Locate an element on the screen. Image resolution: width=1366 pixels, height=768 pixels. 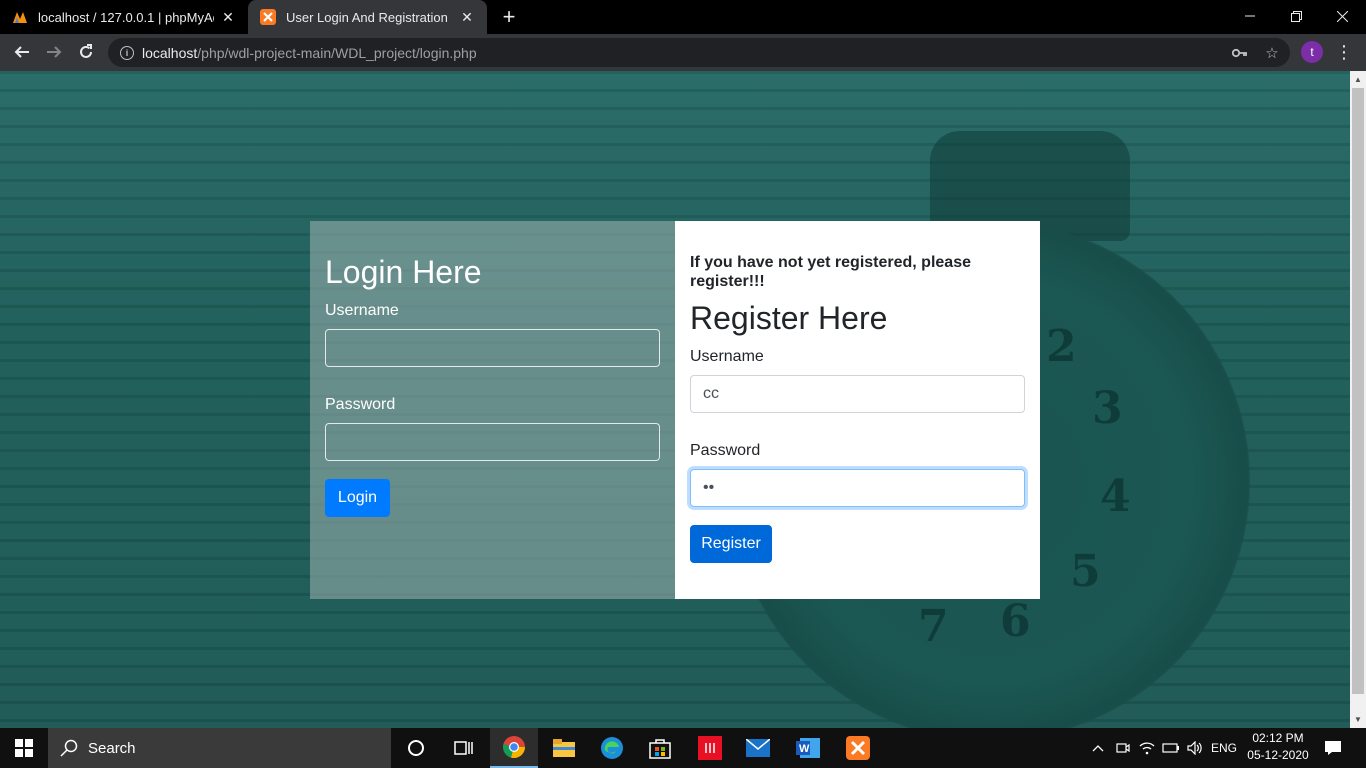
search-icon is located at coordinates (69, 748).